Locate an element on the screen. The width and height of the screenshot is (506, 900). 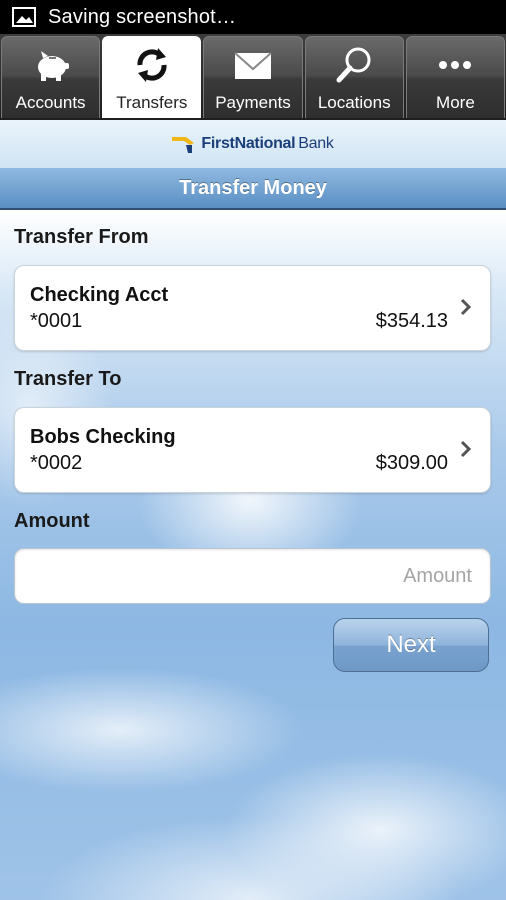
tab-accounts: Accounts is located at coordinates (51, 77).